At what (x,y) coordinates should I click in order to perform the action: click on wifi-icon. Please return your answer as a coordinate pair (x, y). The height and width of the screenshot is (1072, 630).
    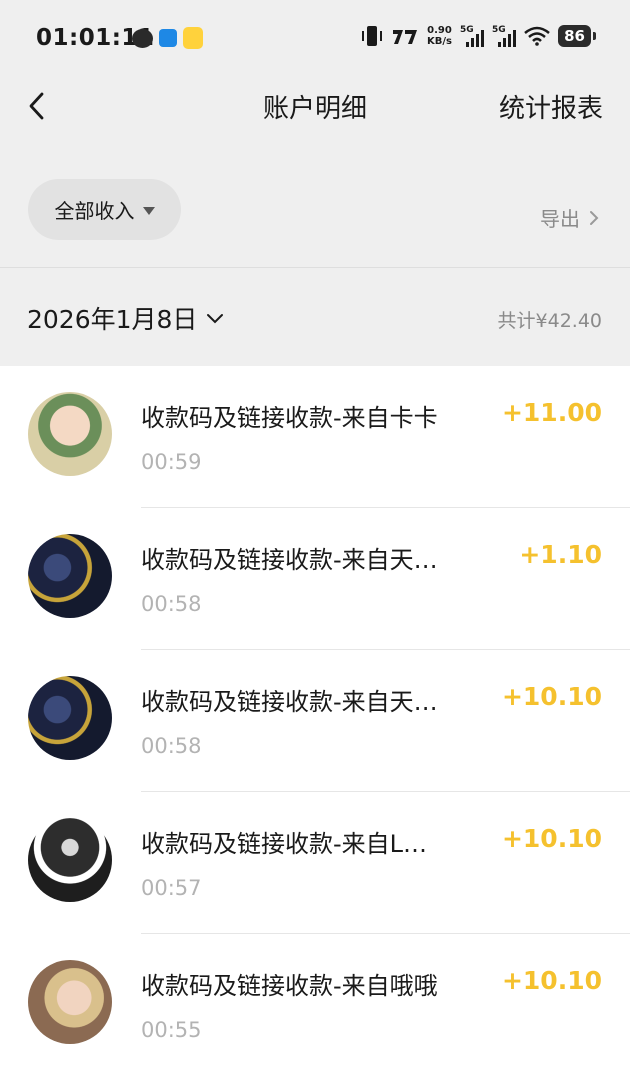
    Looking at the image, I should click on (537, 36).